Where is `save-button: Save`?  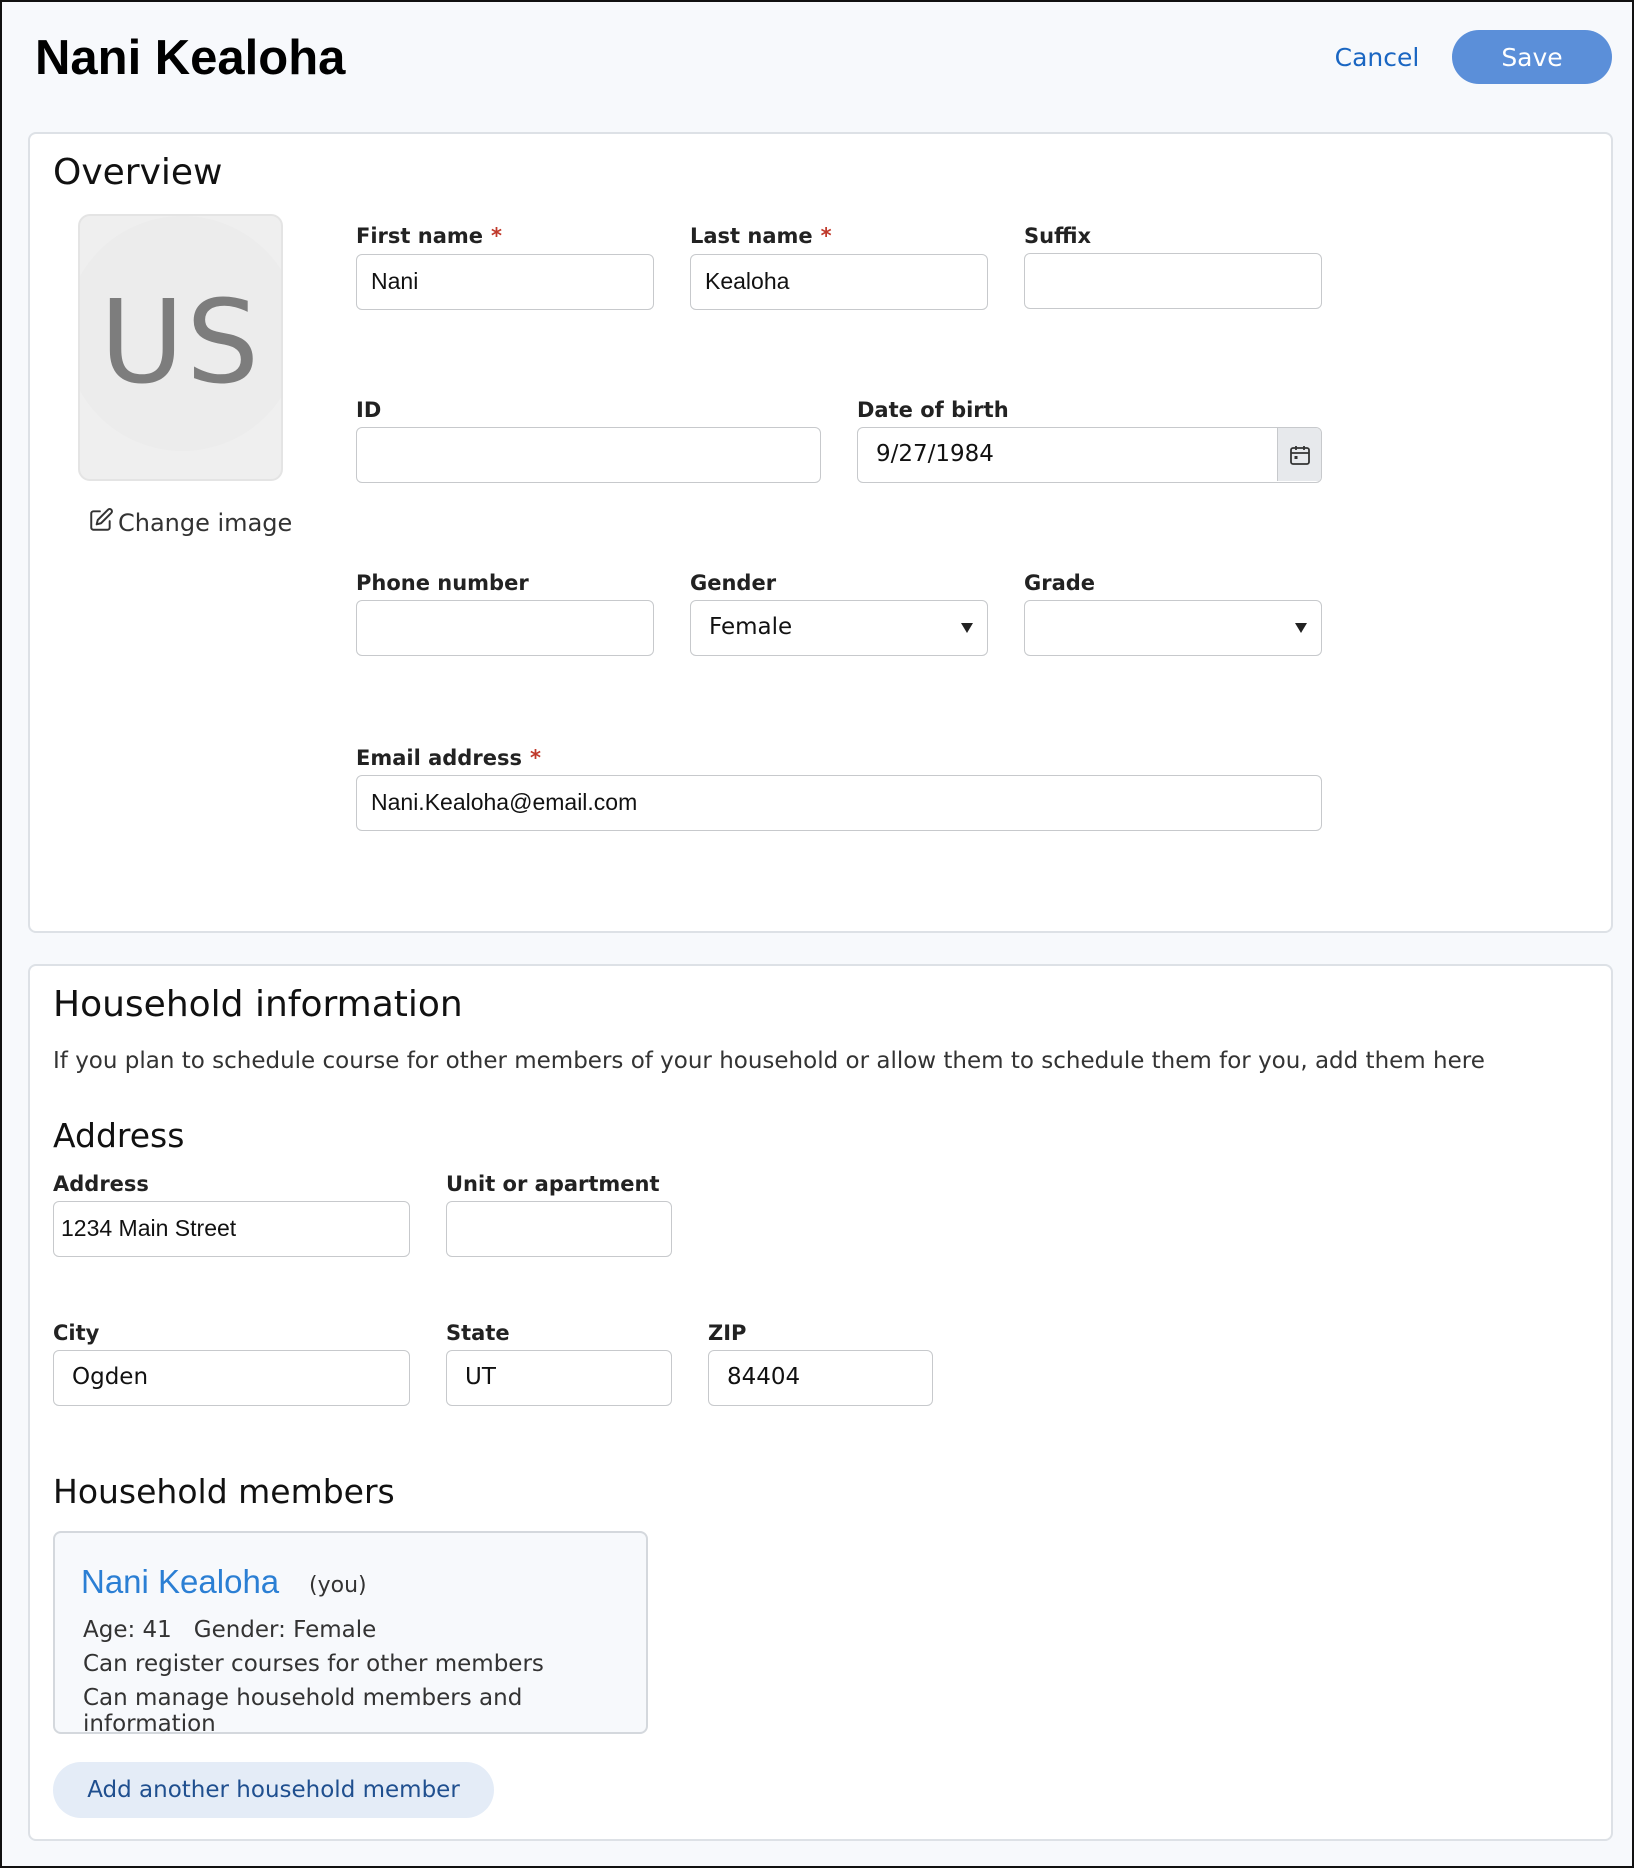 save-button: Save is located at coordinates (1532, 57).